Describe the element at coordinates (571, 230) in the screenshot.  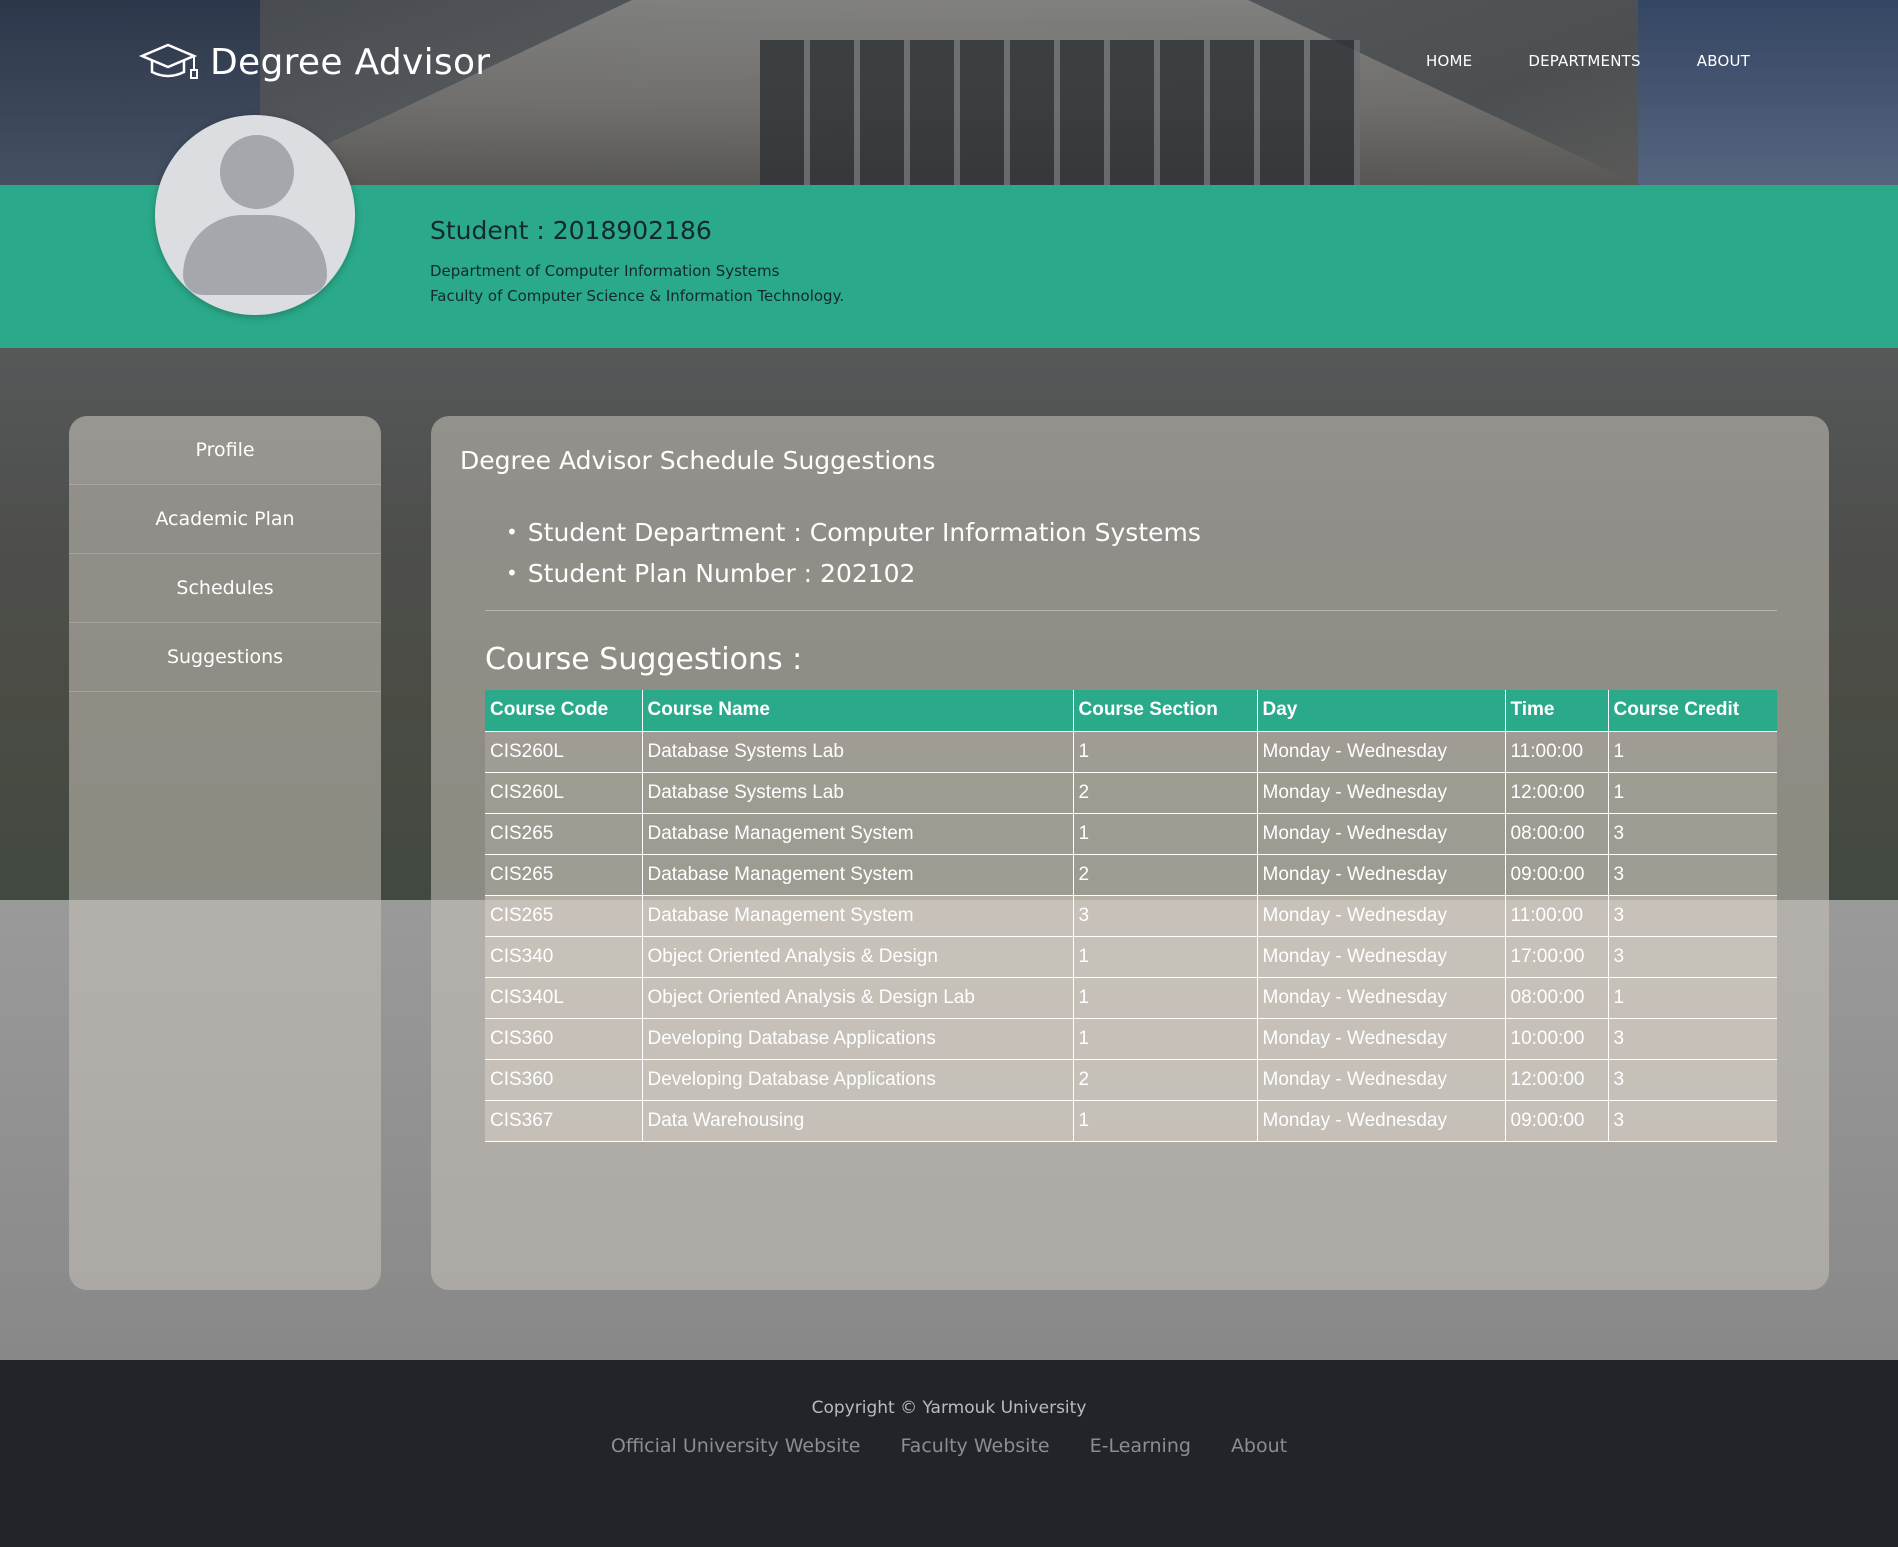
I see `student-id: Student : 2018902186` at that location.